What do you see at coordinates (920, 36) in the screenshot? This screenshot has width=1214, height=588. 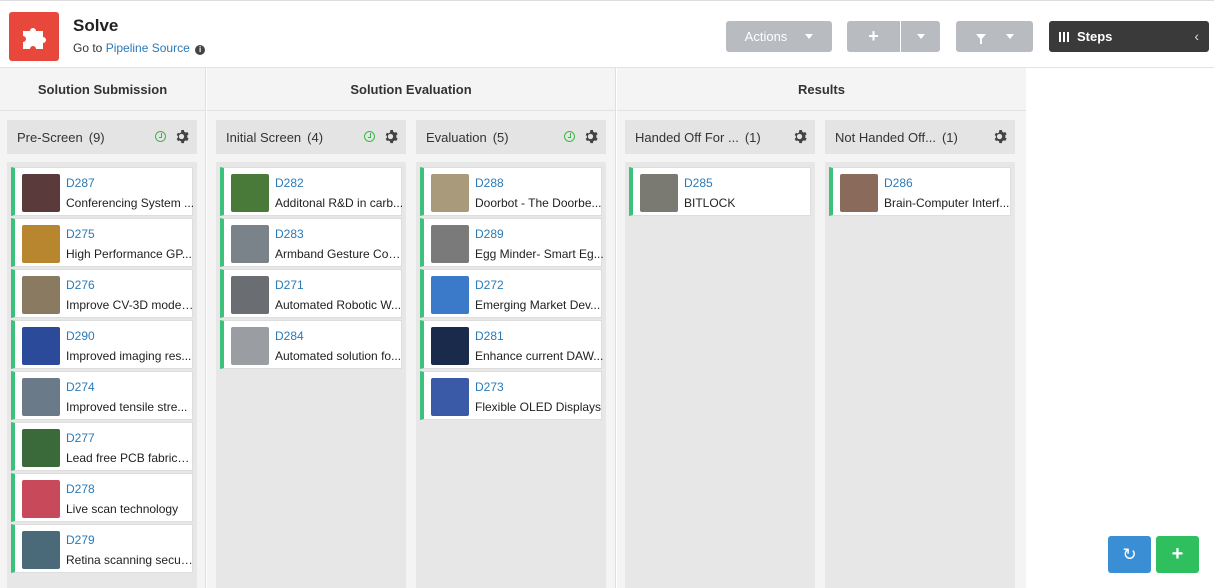 I see `add-options-button` at bounding box center [920, 36].